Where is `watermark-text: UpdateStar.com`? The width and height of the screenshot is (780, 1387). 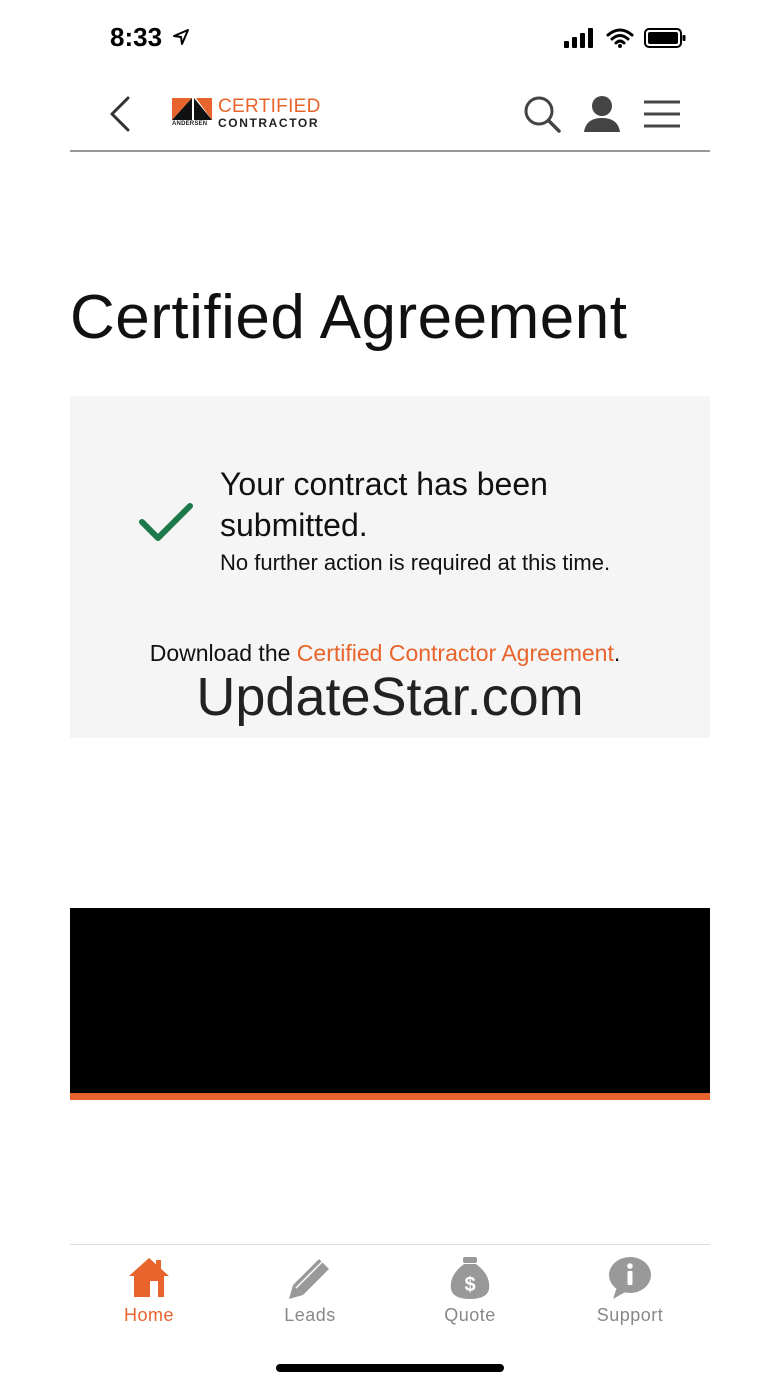 watermark-text: UpdateStar.com is located at coordinates (390, 697).